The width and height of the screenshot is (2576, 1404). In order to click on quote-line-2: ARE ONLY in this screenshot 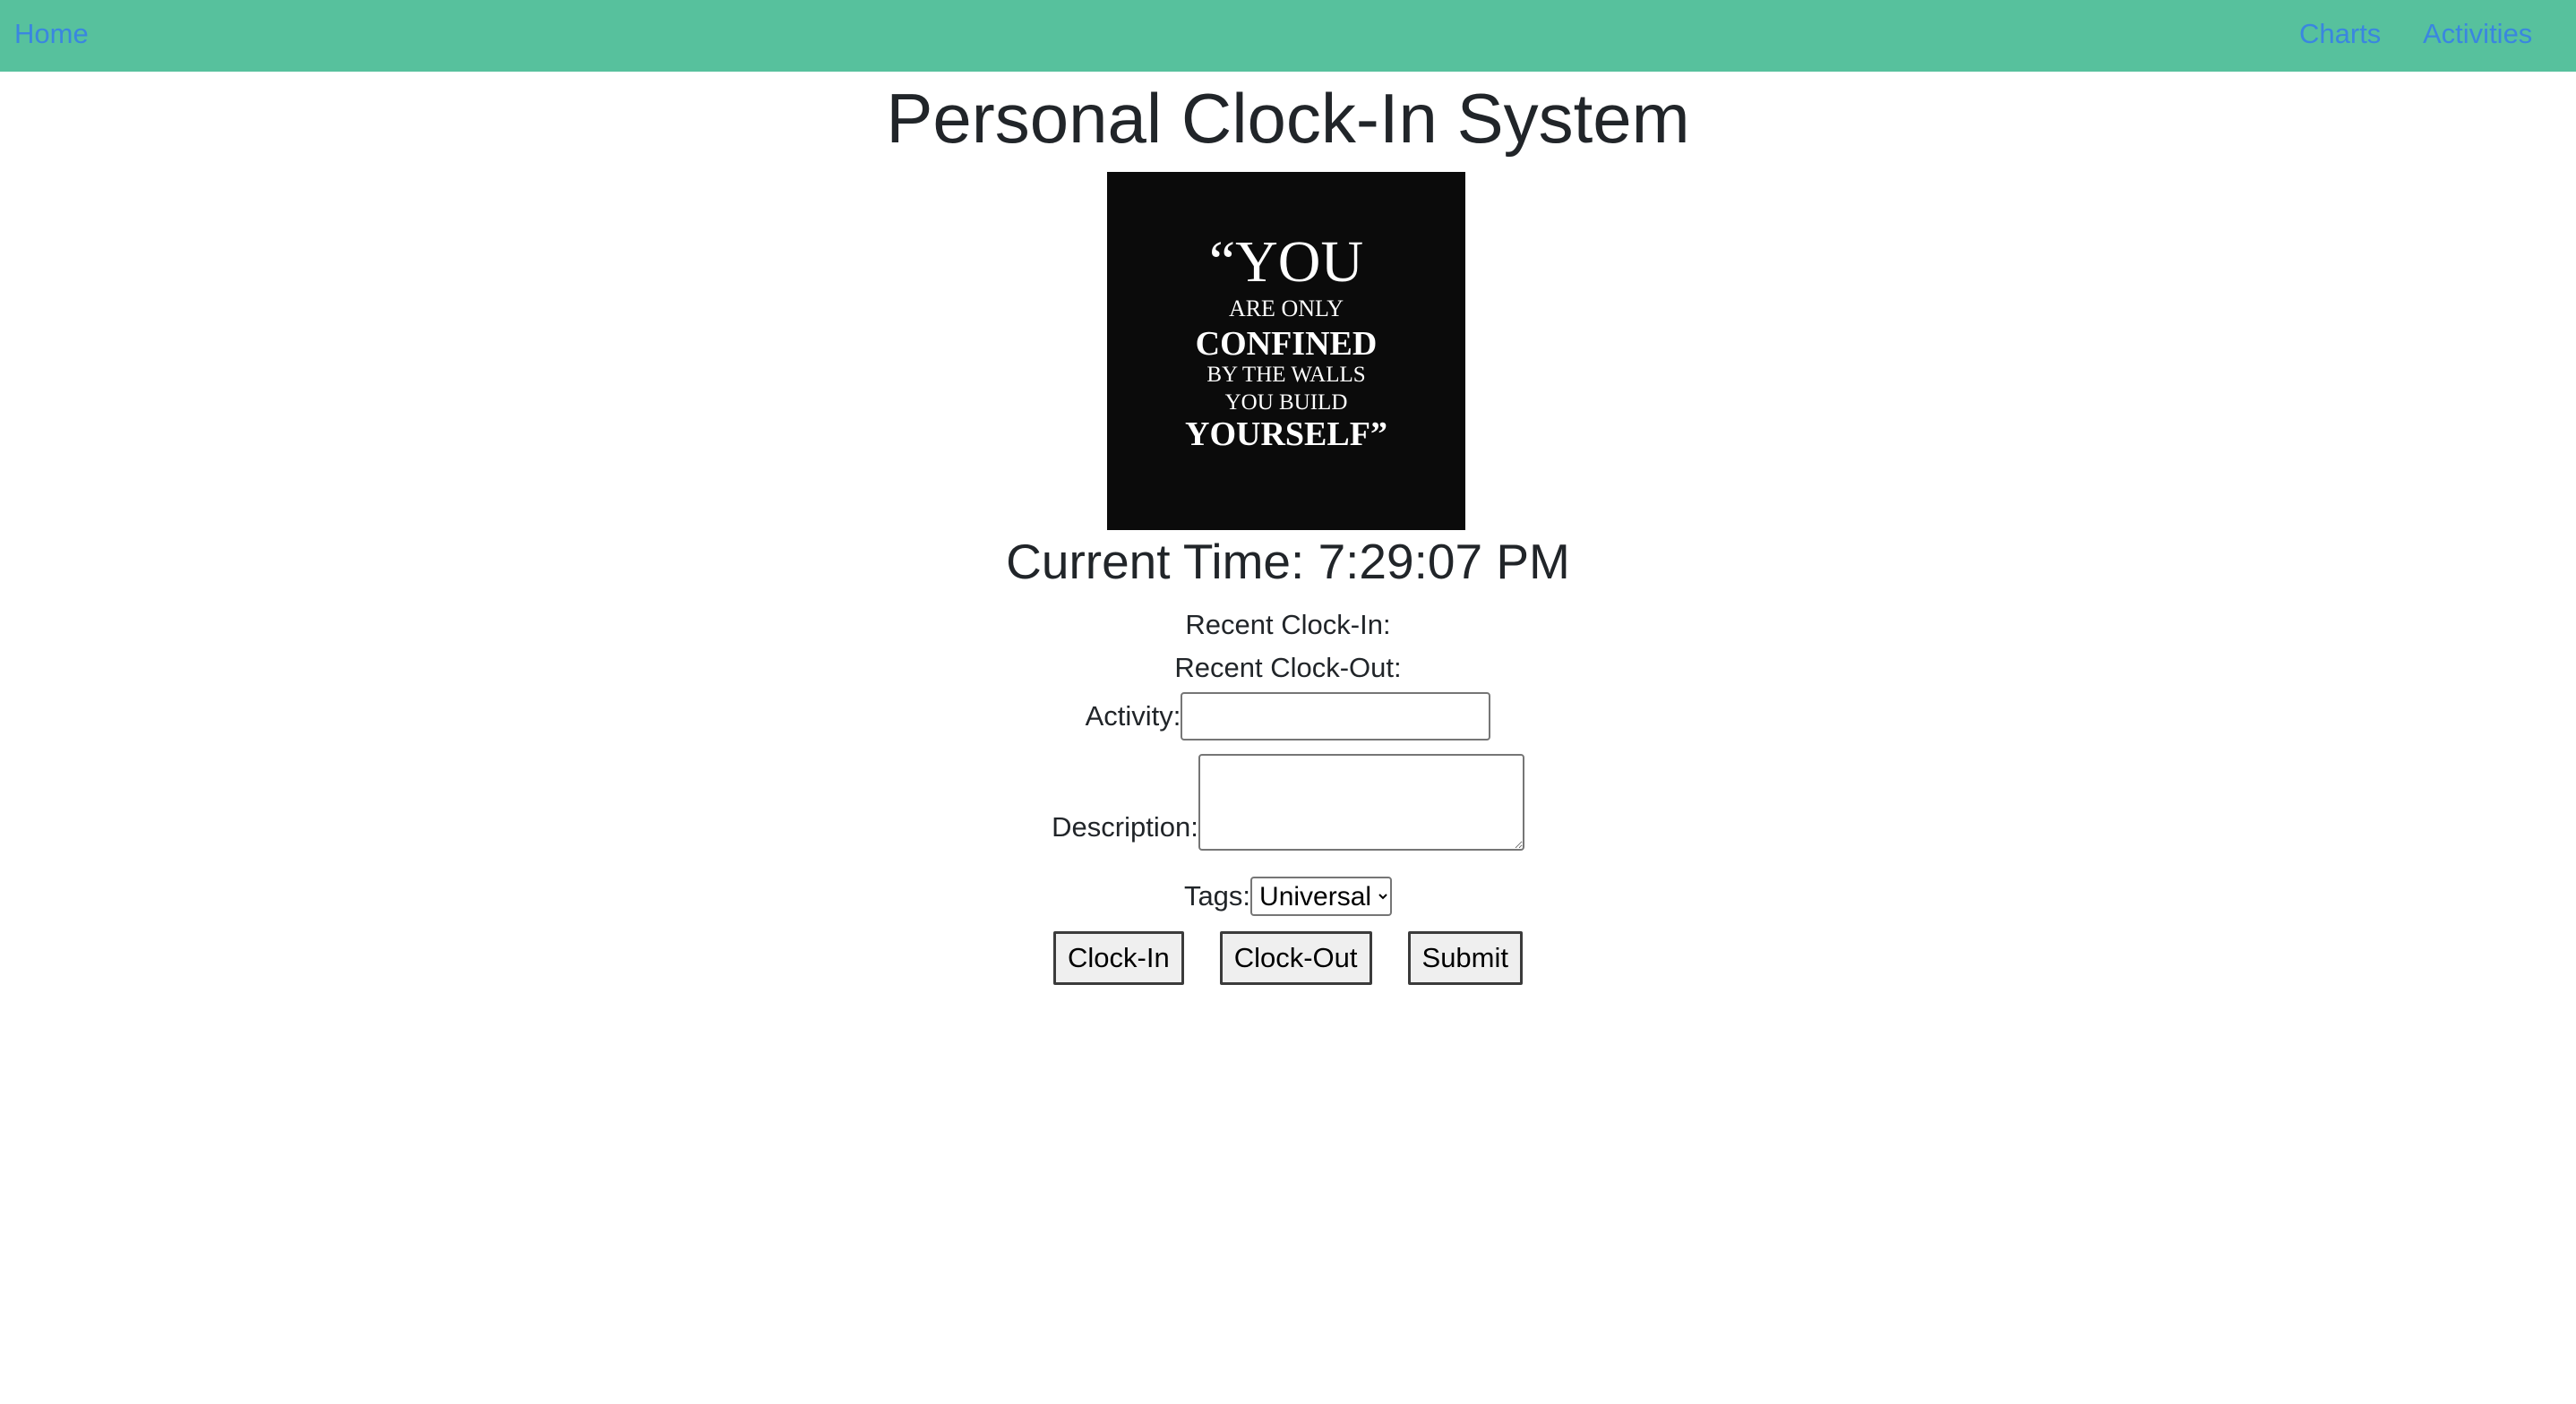, I will do `click(1286, 308)`.